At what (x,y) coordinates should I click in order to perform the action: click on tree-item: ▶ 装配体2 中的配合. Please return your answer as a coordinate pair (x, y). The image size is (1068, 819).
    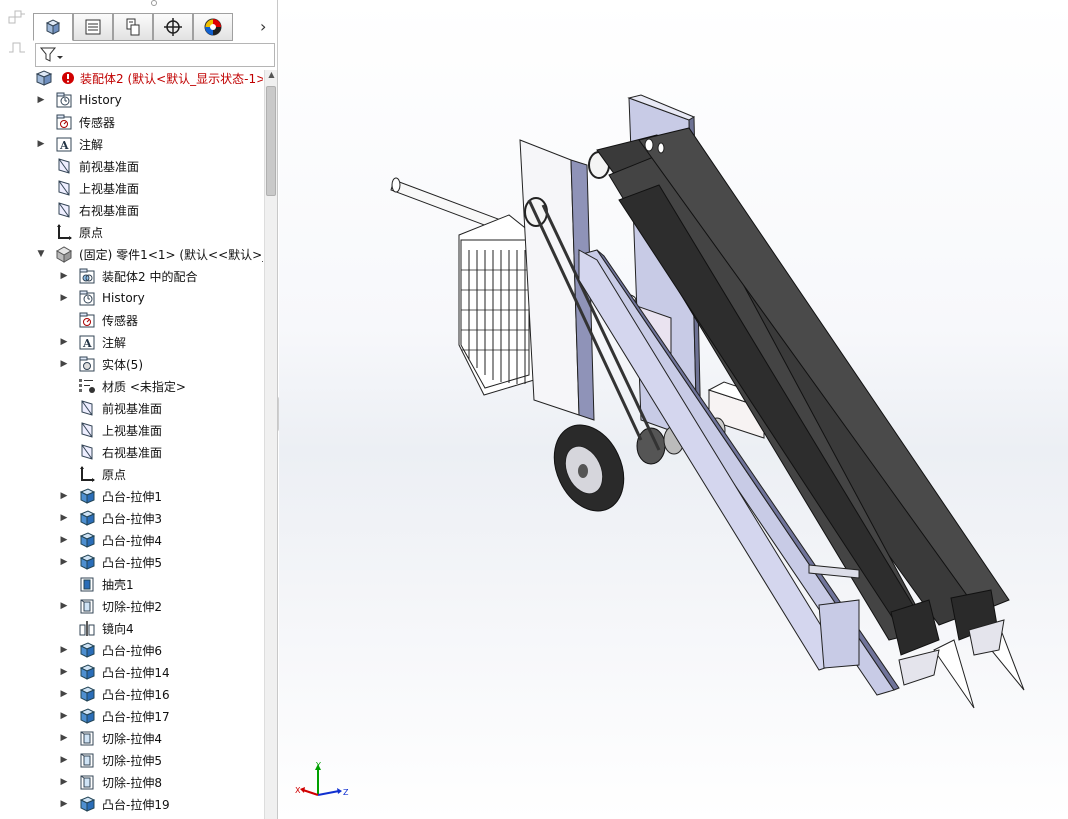
    Looking at the image, I should click on (148, 276).